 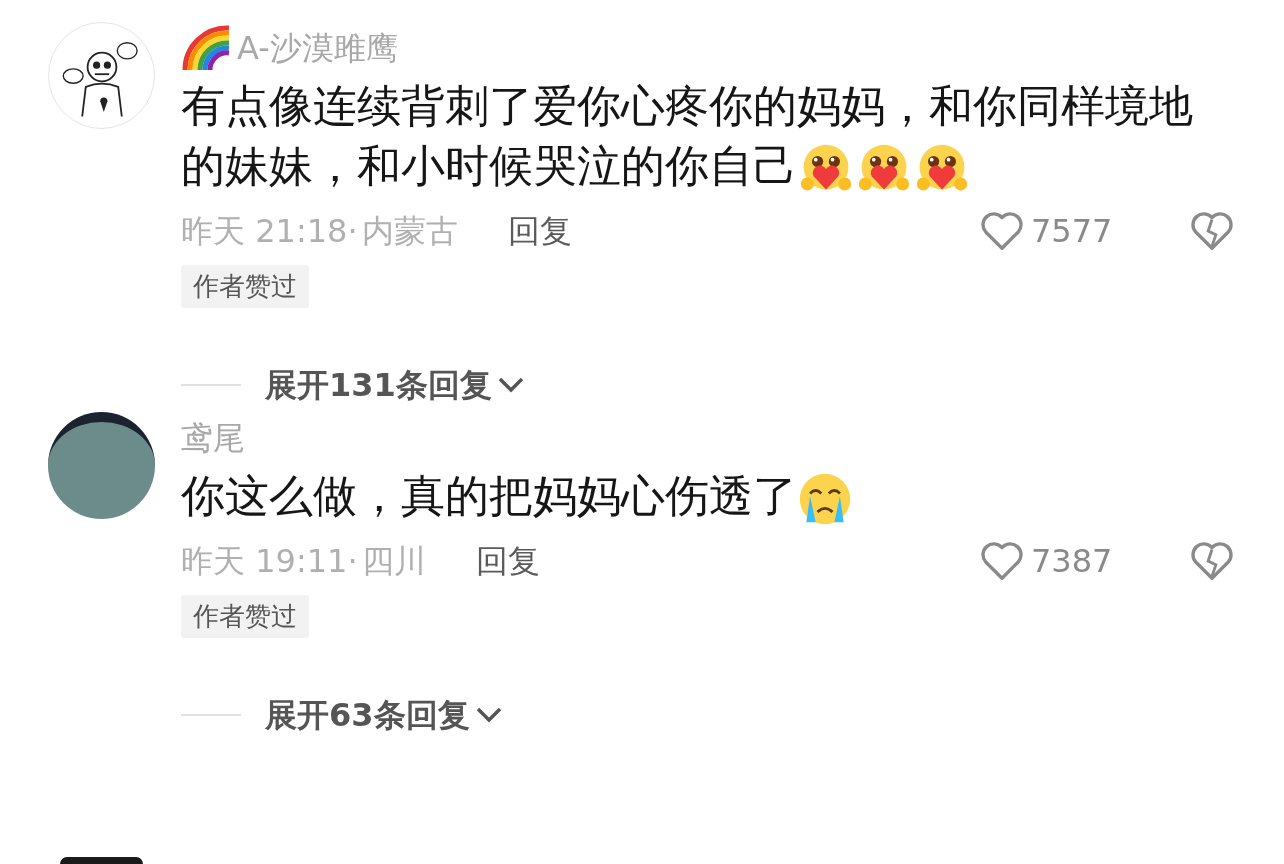 What do you see at coordinates (489, 495) in the screenshot?
I see `comment-text: 你这么做，真的把妈妈心伤透了` at bounding box center [489, 495].